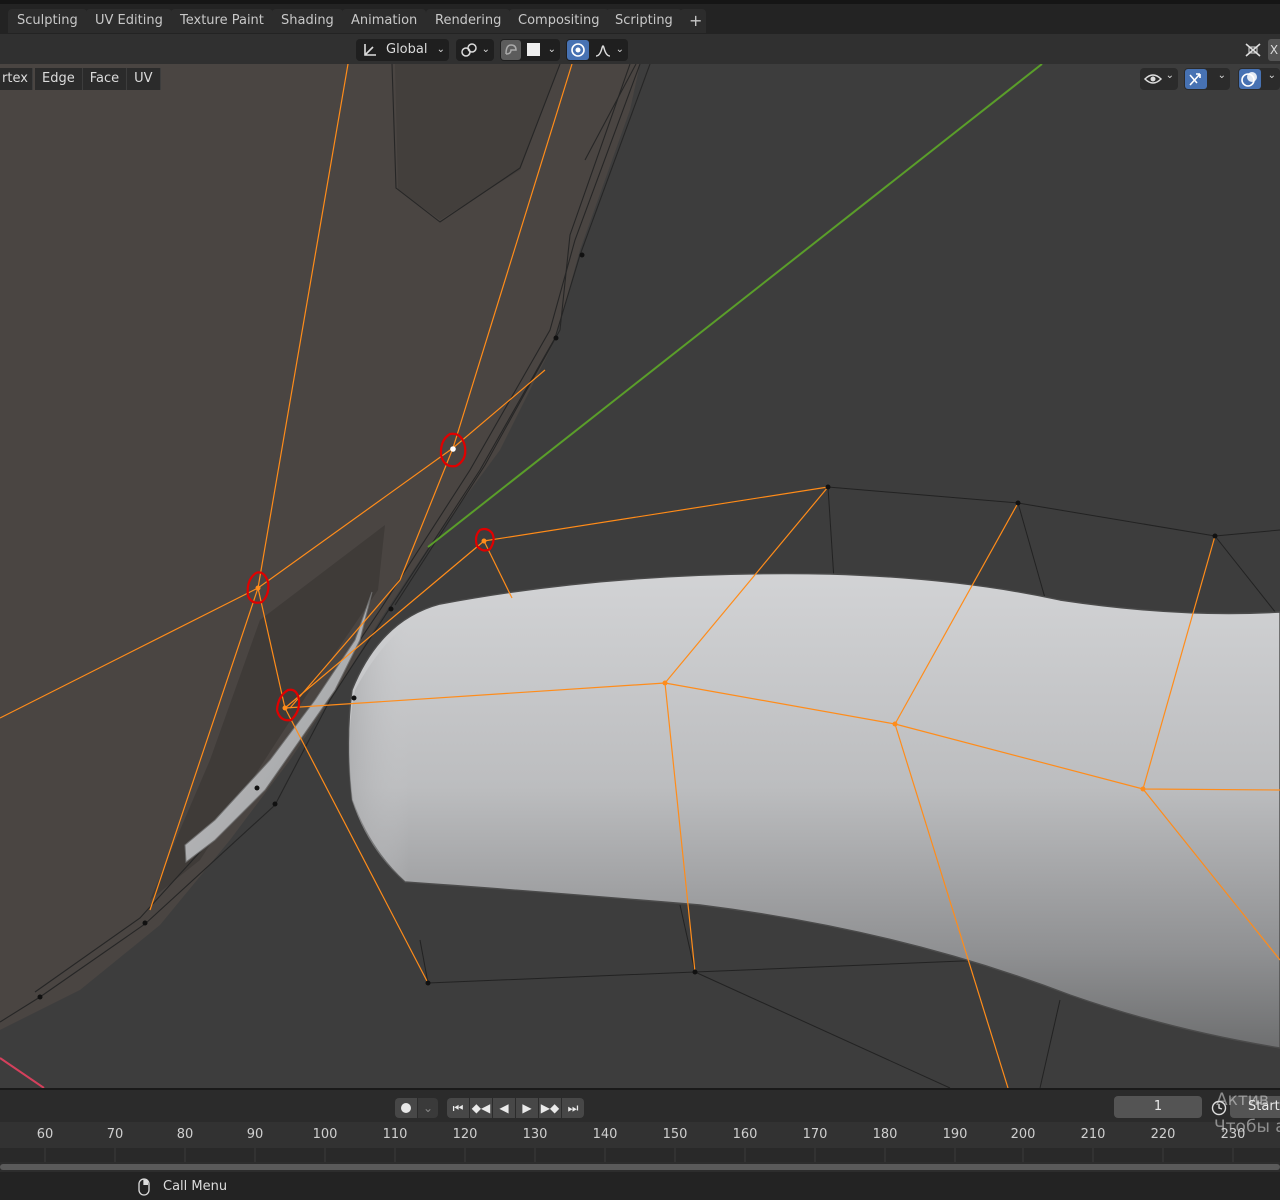 The image size is (1280, 1200). I want to click on jump-end-button: ⏭, so click(573, 1108).